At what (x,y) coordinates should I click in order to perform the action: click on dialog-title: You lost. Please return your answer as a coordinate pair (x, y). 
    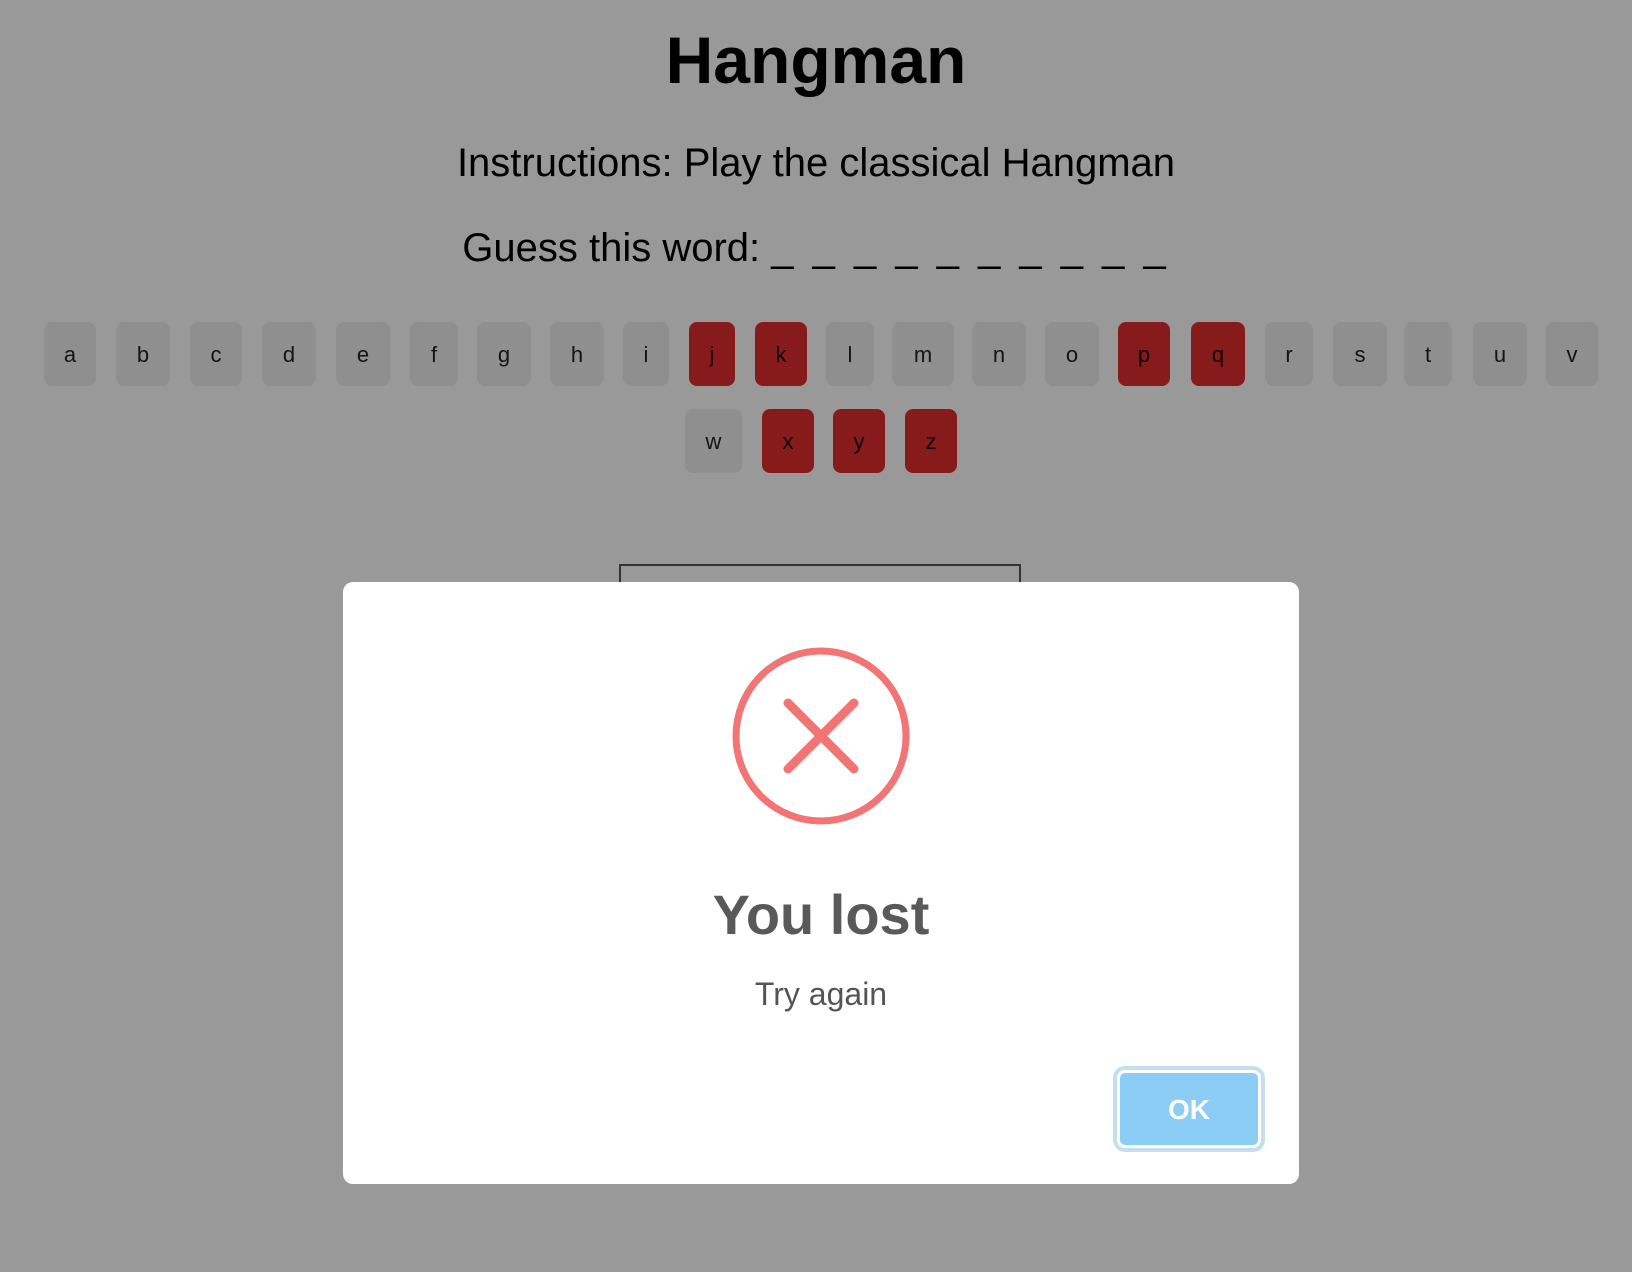
    Looking at the image, I should click on (821, 914).